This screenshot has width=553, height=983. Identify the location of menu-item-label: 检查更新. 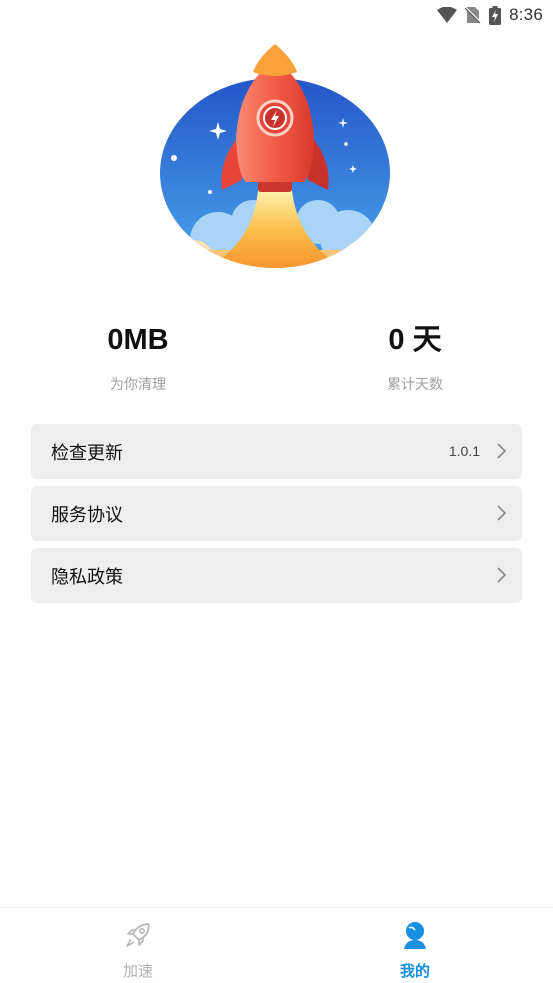
(87, 453).